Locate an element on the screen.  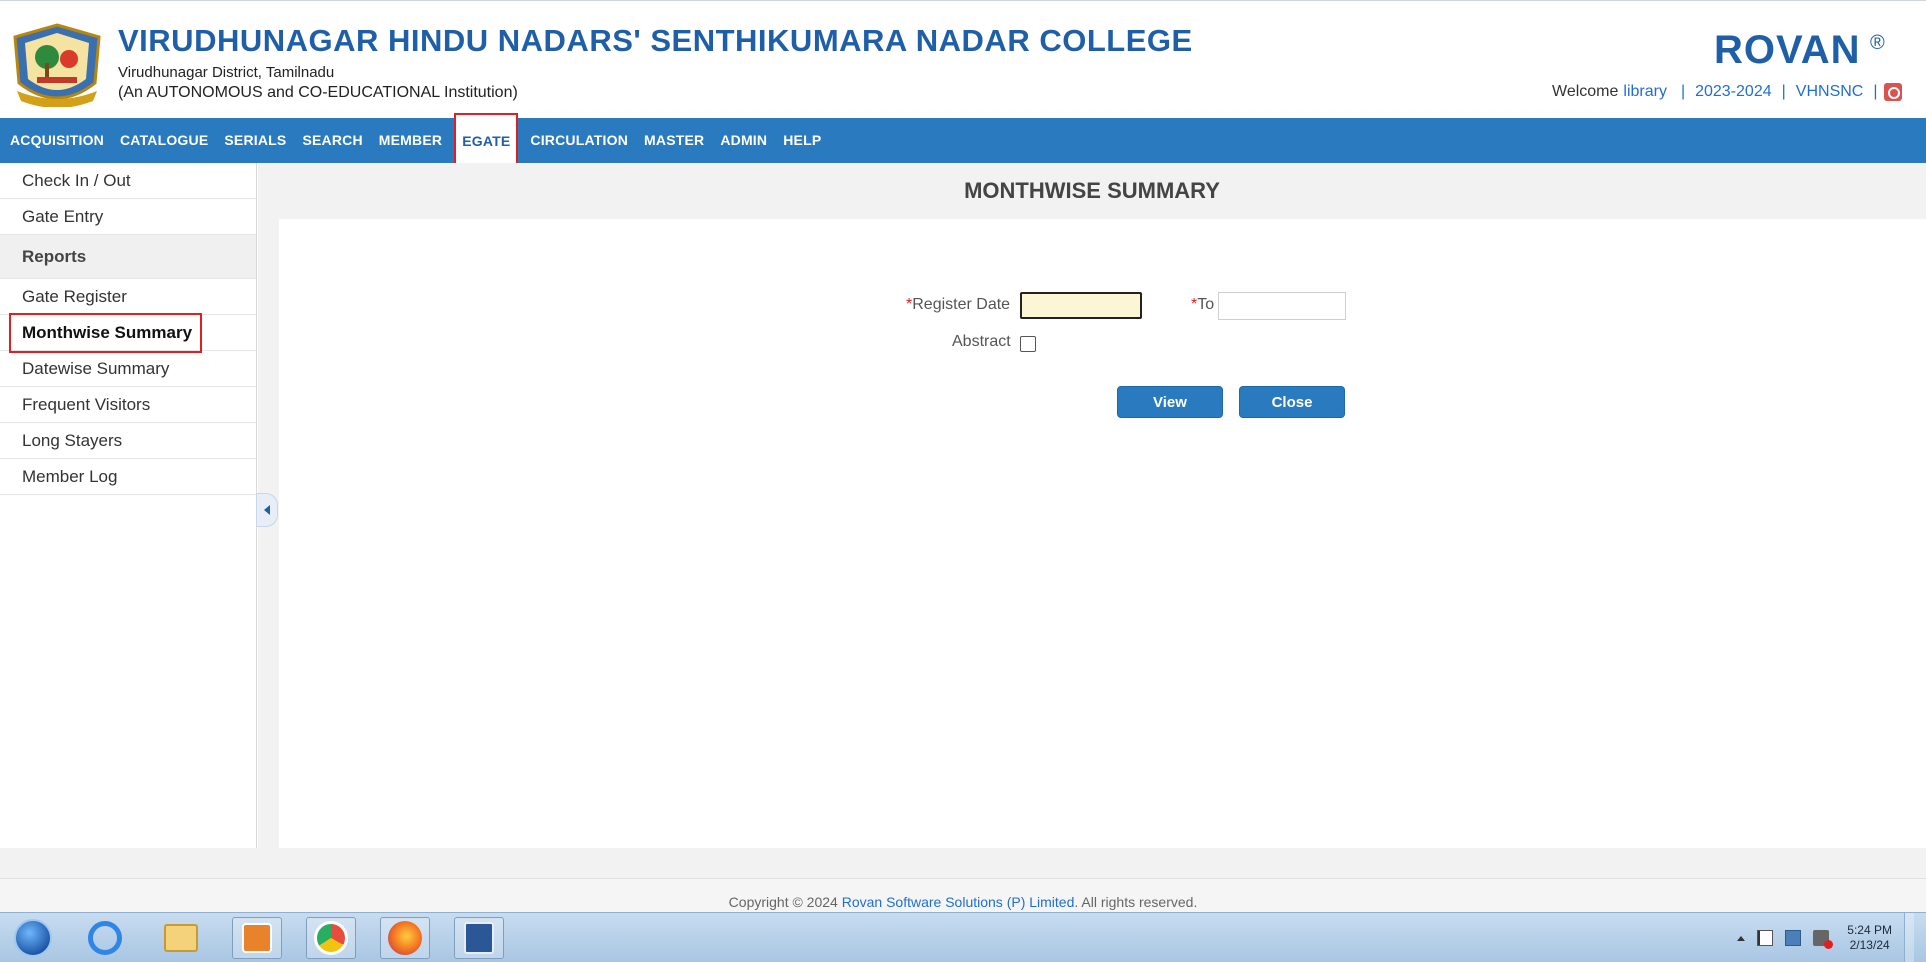
abstract-checkbox is located at coordinates (1028, 344).